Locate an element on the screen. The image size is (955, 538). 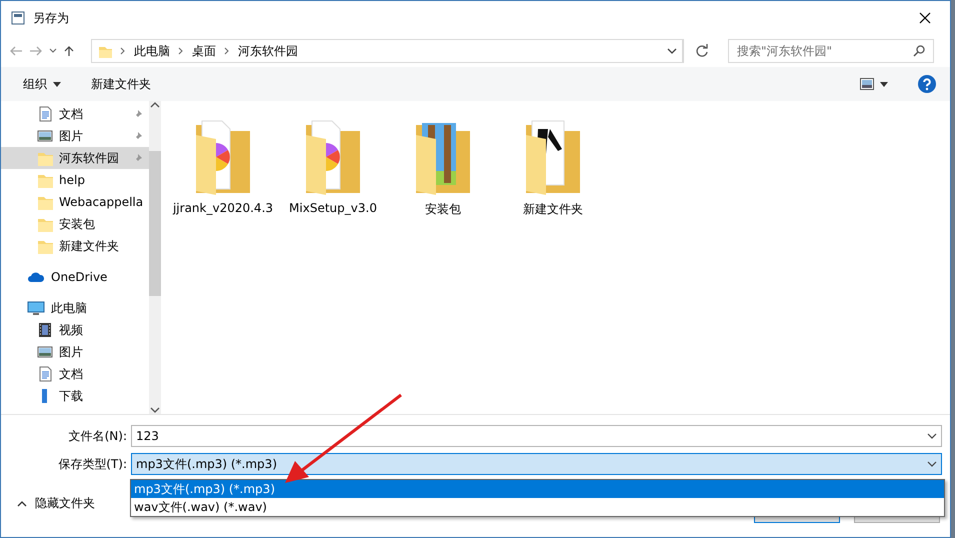
cloud-icon is located at coordinates (36, 277).